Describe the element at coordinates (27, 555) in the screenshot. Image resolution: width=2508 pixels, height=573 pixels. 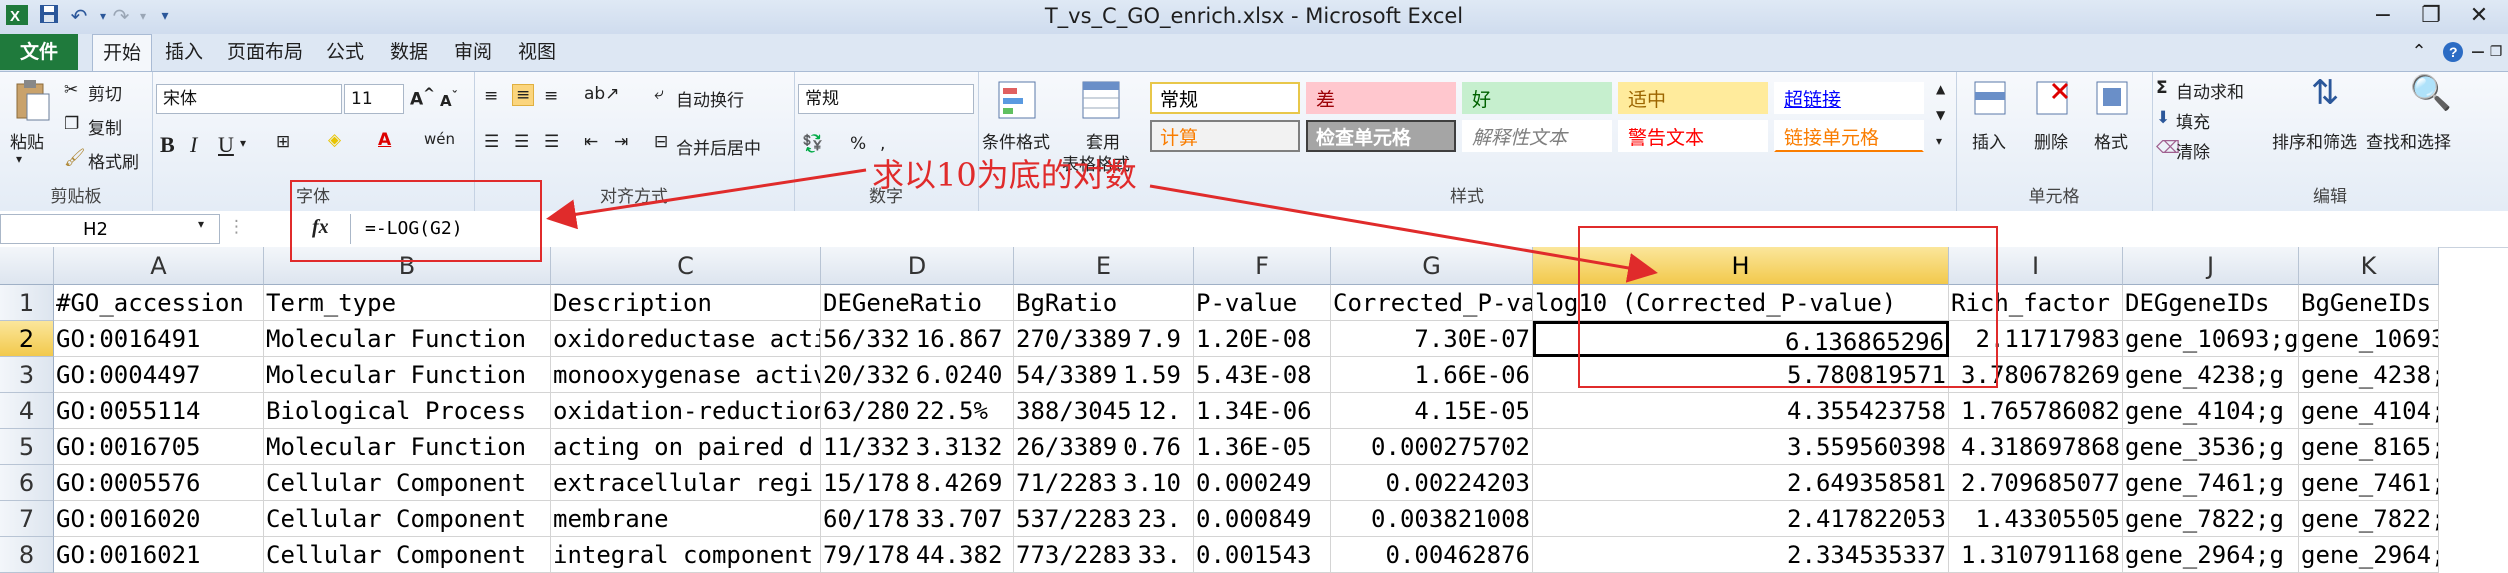
I see `row-header-8: 8` at that location.